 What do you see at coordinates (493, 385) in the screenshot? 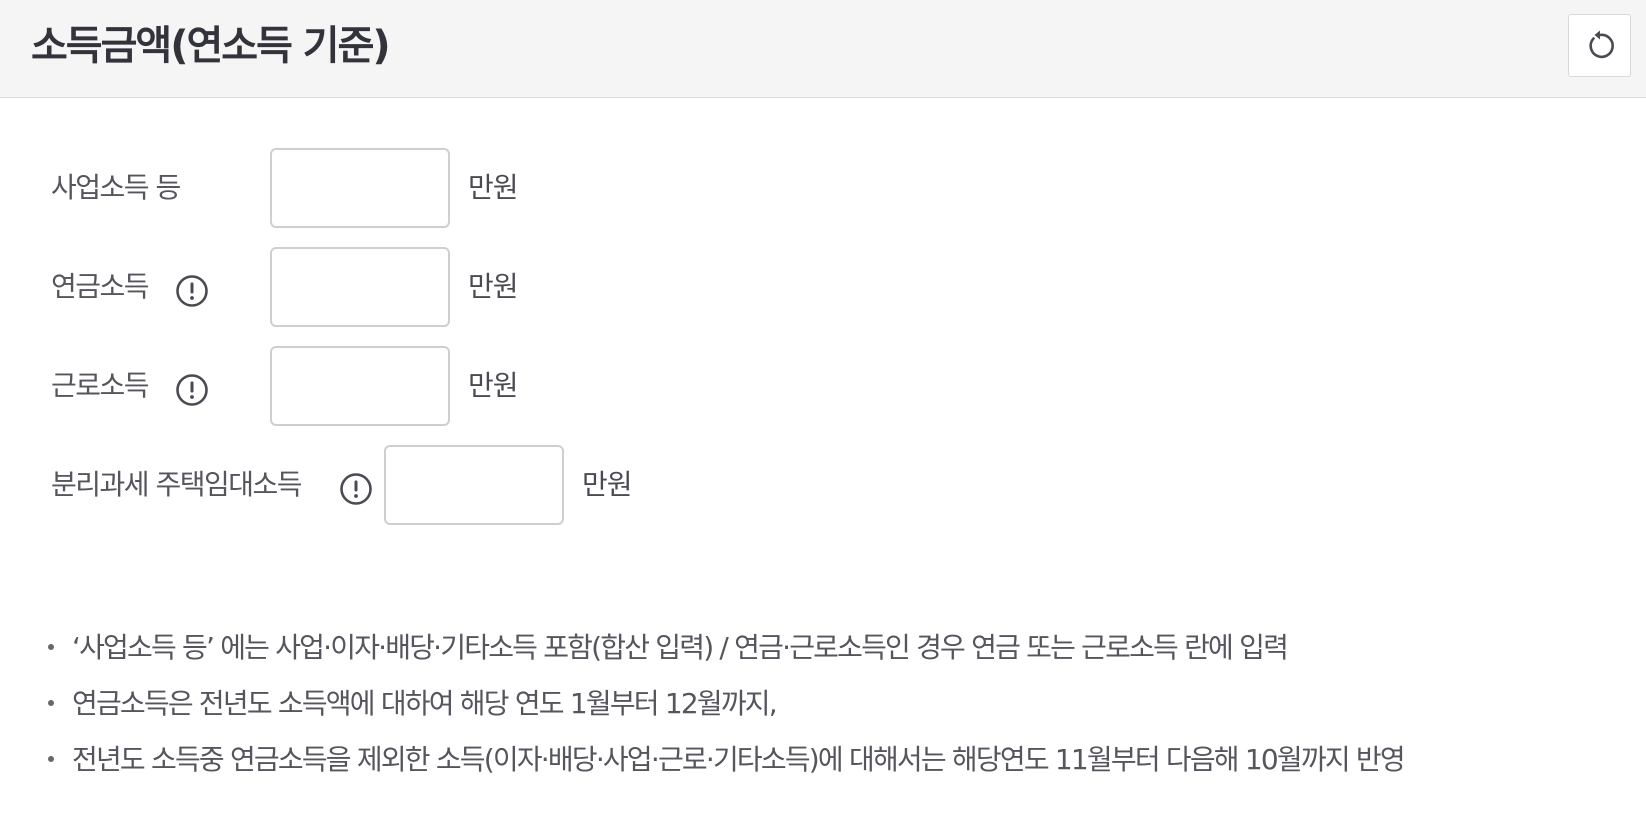
I see `earned-income-unit: 만원` at bounding box center [493, 385].